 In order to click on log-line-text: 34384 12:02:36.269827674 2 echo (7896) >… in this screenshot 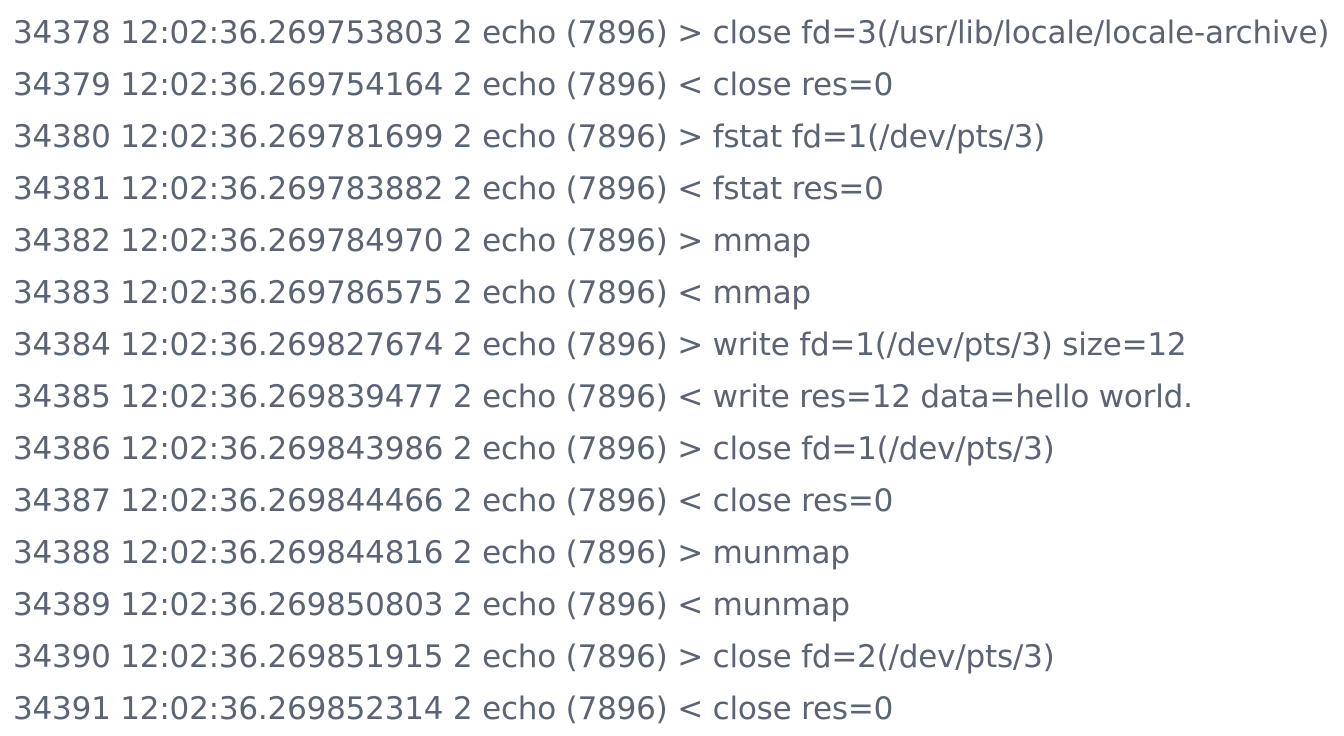, I will do `click(600, 345)`.